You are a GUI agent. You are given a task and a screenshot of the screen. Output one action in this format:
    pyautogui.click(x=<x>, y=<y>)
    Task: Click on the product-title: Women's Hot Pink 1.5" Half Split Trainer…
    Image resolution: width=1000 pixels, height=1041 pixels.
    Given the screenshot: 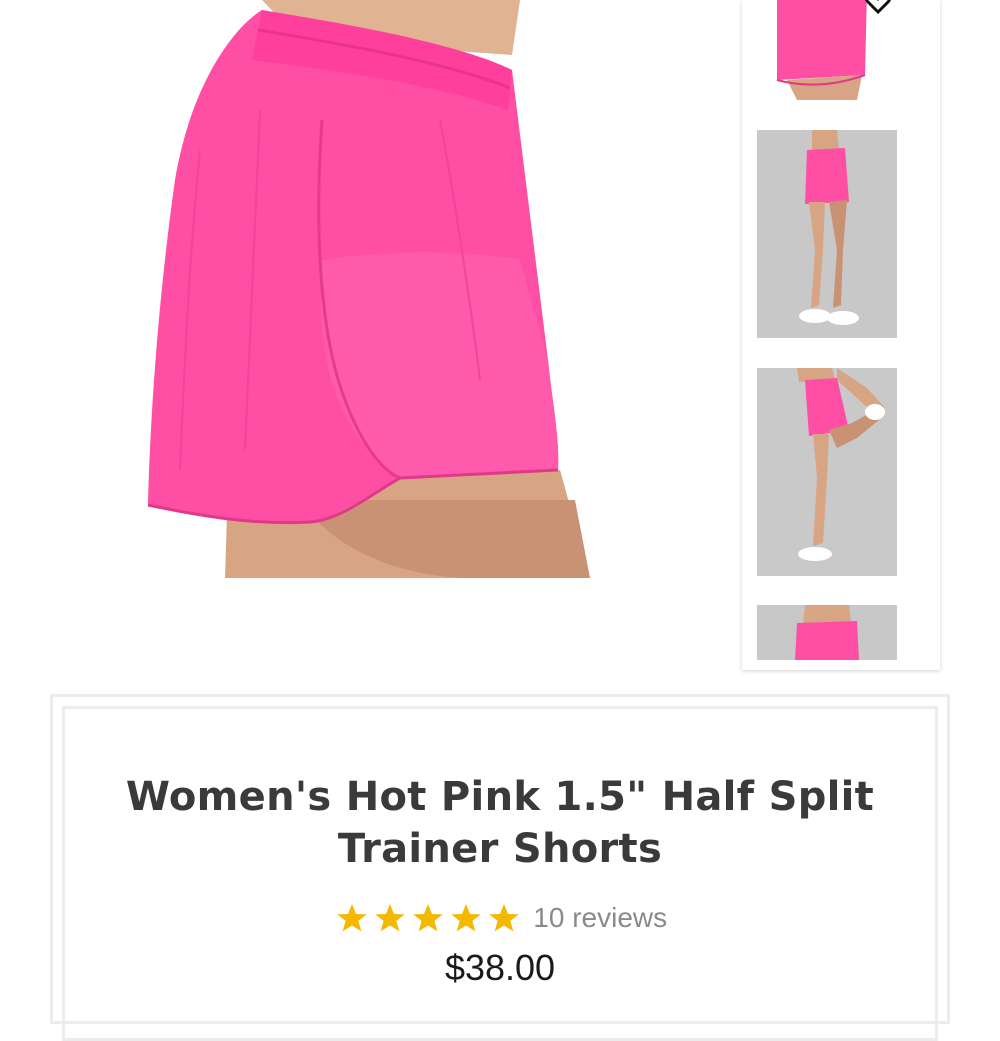 What is the action you would take?
    pyautogui.click(x=500, y=823)
    